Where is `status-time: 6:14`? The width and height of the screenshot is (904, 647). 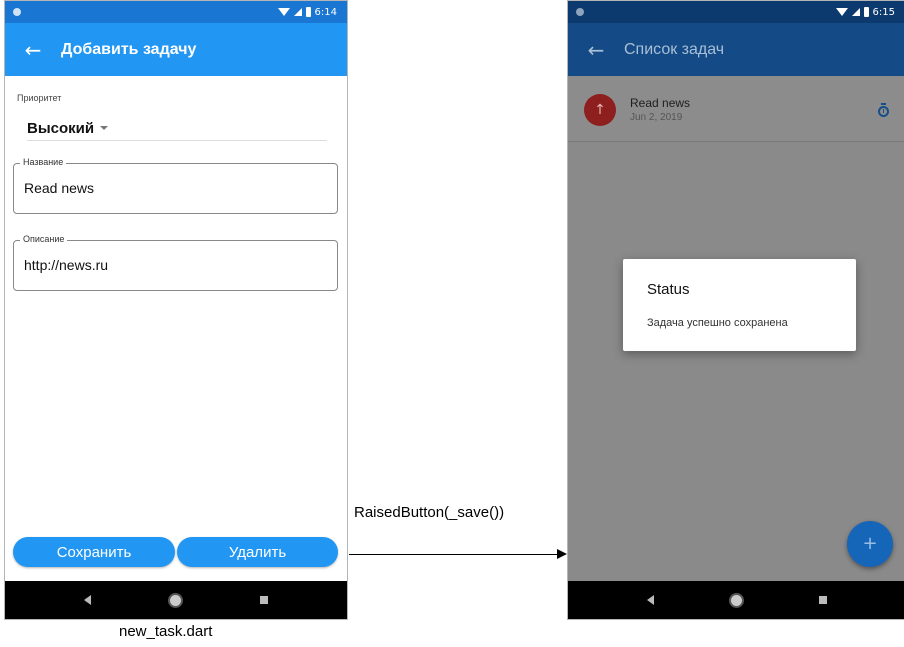
status-time: 6:14 is located at coordinates (325, 12).